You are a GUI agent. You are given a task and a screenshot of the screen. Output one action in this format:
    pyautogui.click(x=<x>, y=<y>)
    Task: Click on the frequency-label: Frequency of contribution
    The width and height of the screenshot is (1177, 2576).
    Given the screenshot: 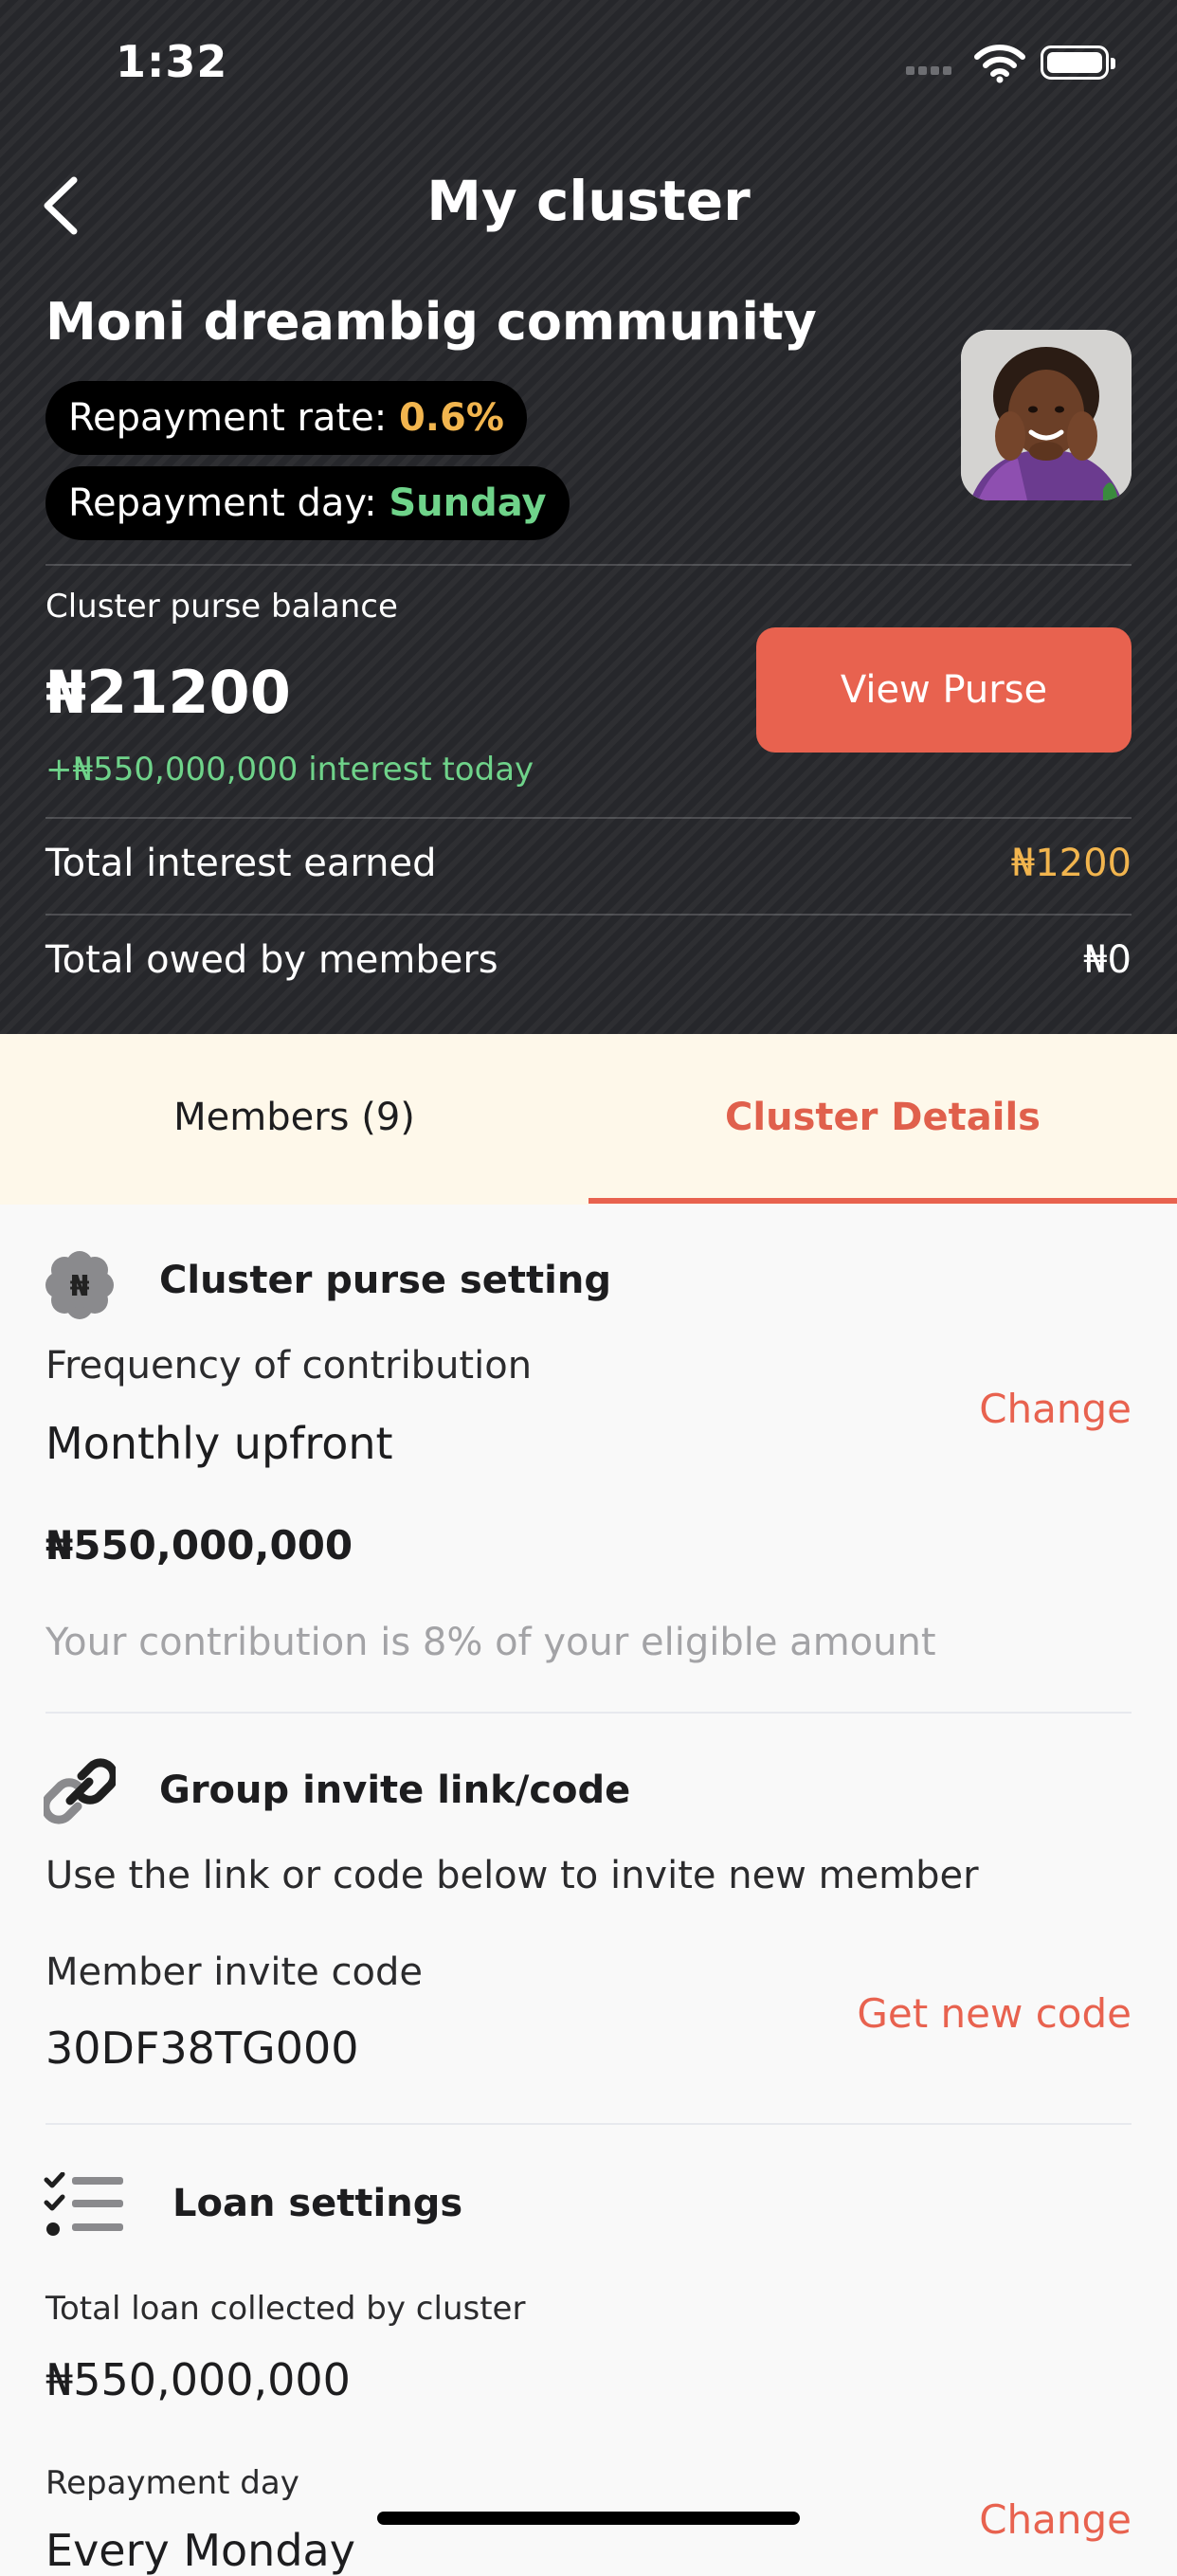 What is the action you would take?
    pyautogui.click(x=289, y=1366)
    